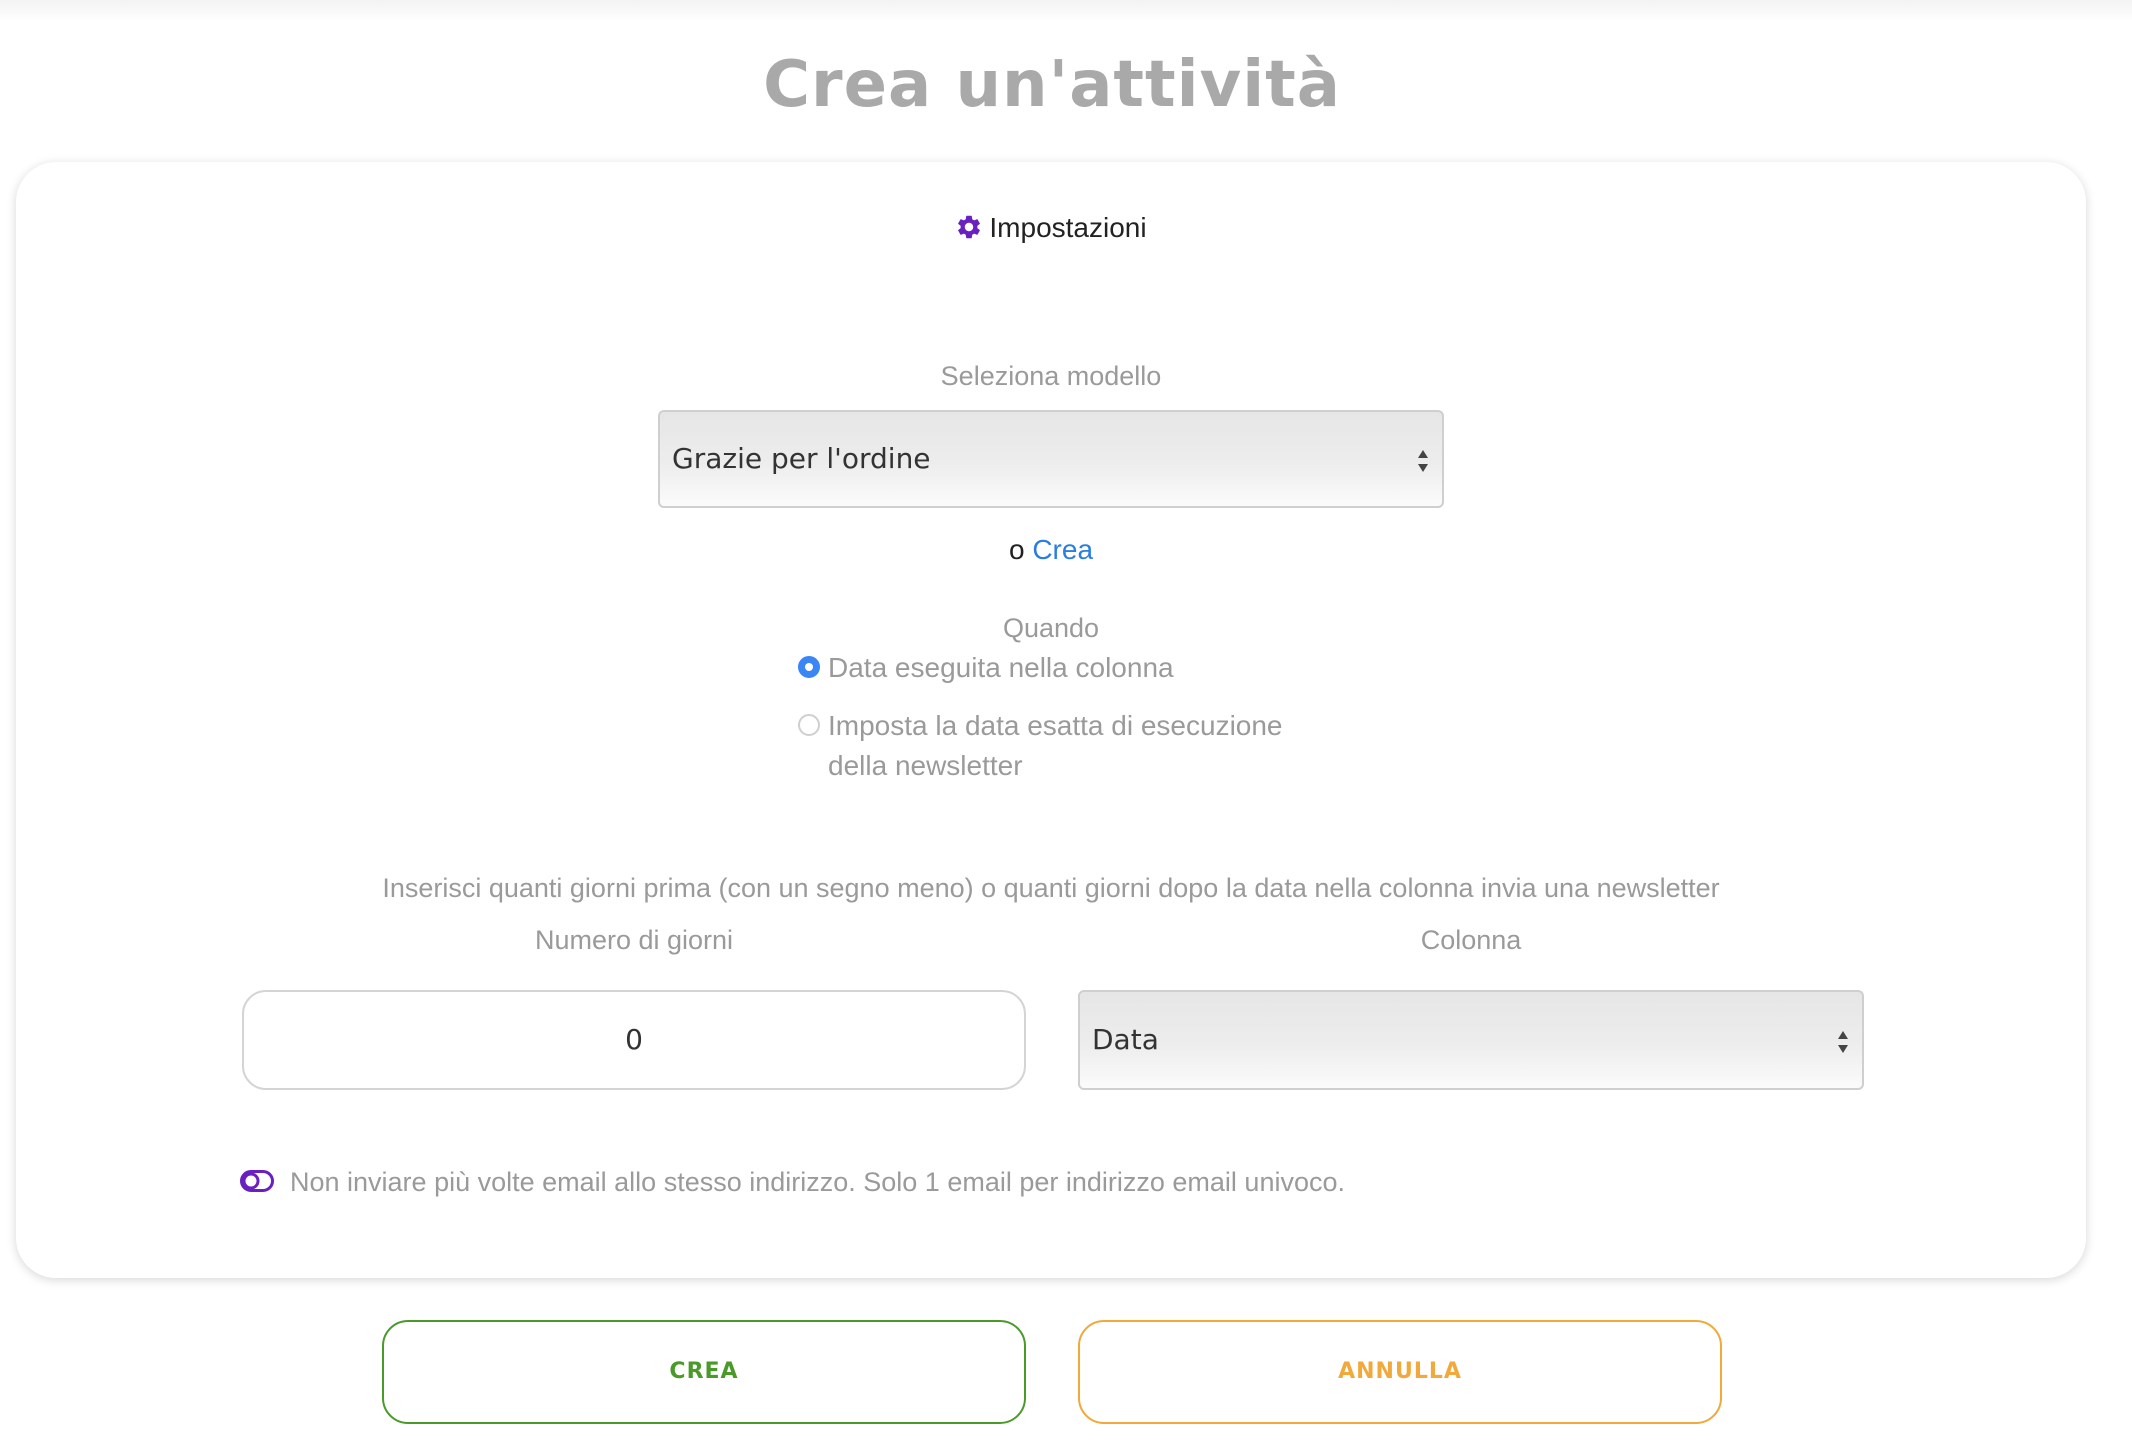 This screenshot has width=2132, height=1442. Describe the element at coordinates (1471, 940) in the screenshot. I see `column-label: Colonna` at that location.